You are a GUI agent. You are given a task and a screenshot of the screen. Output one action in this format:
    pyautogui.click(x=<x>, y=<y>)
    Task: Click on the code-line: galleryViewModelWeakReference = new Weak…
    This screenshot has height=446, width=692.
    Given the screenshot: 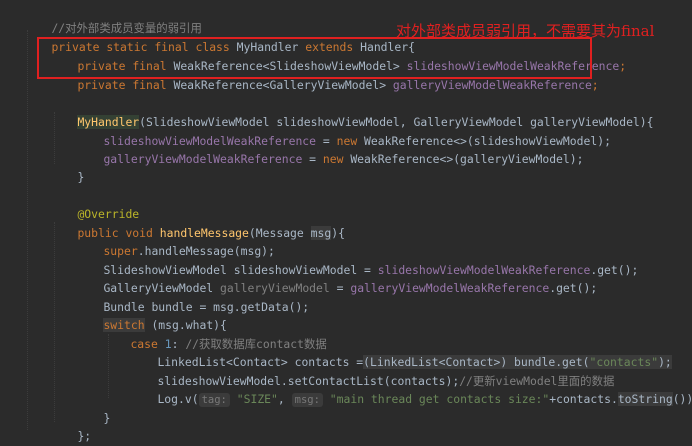 What is the action you would take?
    pyautogui.click(x=329, y=149)
    